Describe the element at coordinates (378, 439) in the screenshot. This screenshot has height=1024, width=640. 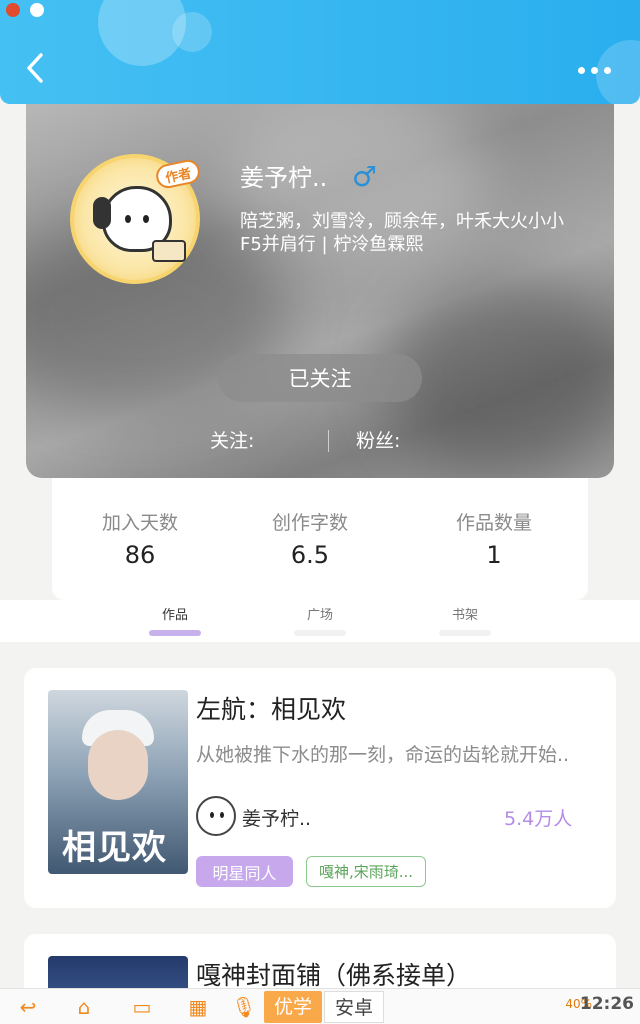
I see `fans-label: 粉丝:` at that location.